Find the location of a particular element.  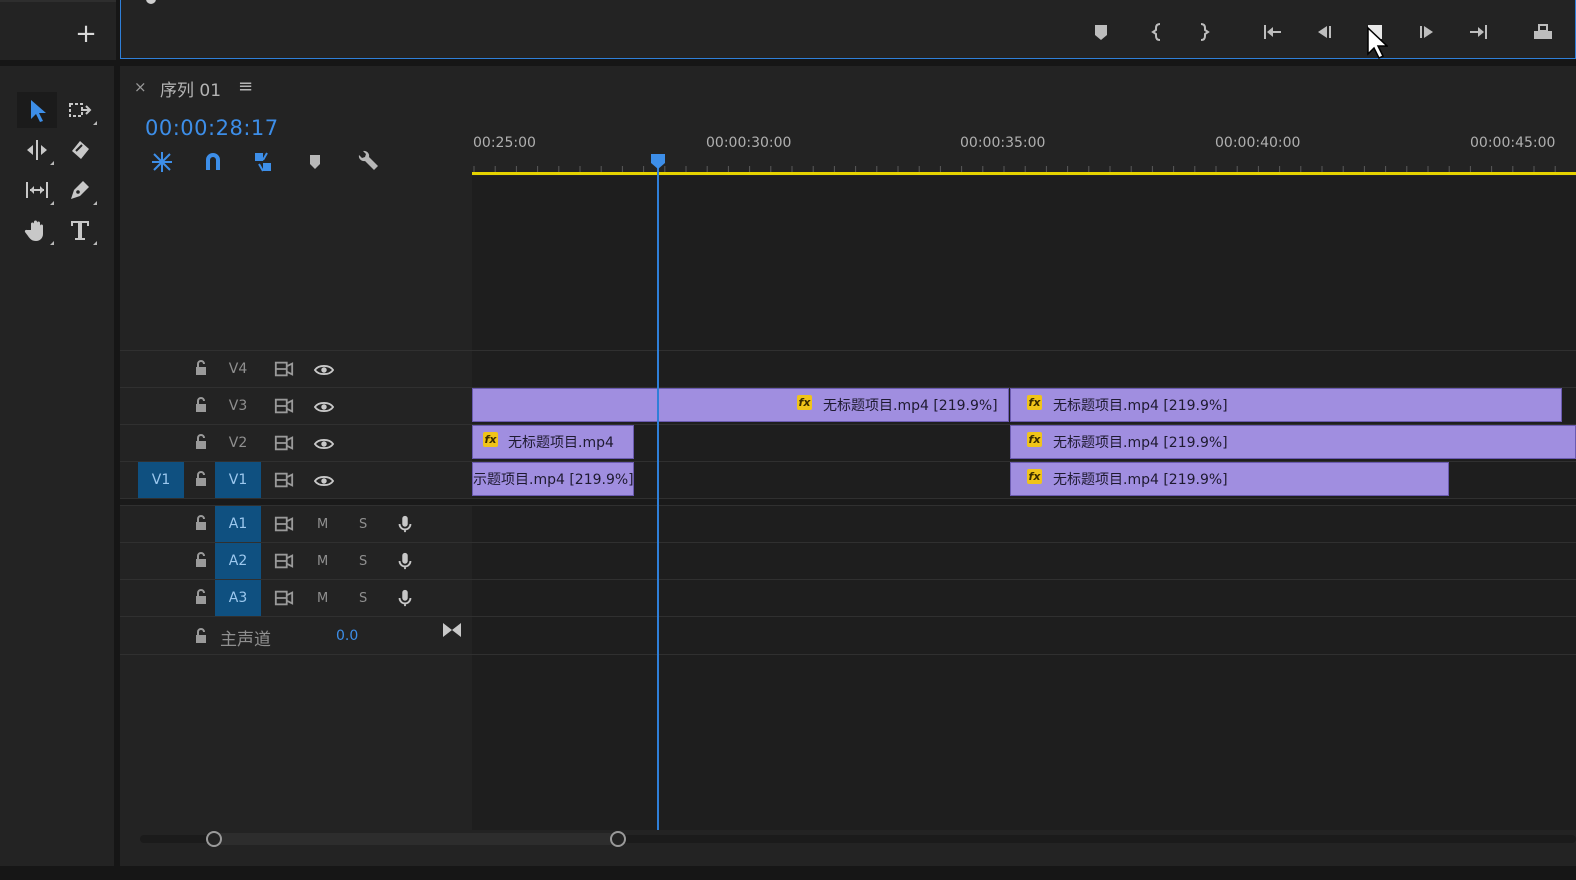

work-area-bar is located at coordinates (1024, 173).